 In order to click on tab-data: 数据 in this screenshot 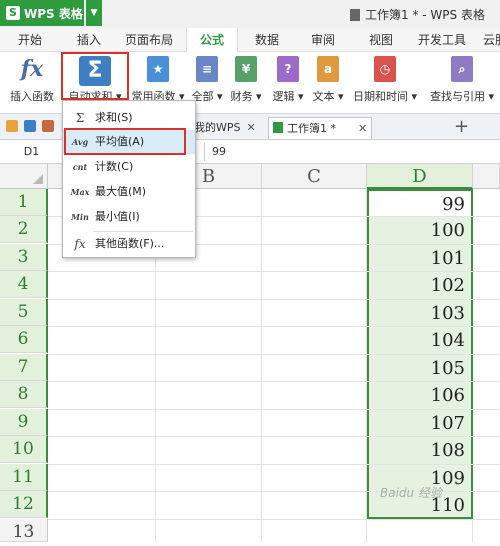, I will do `click(267, 40)`.